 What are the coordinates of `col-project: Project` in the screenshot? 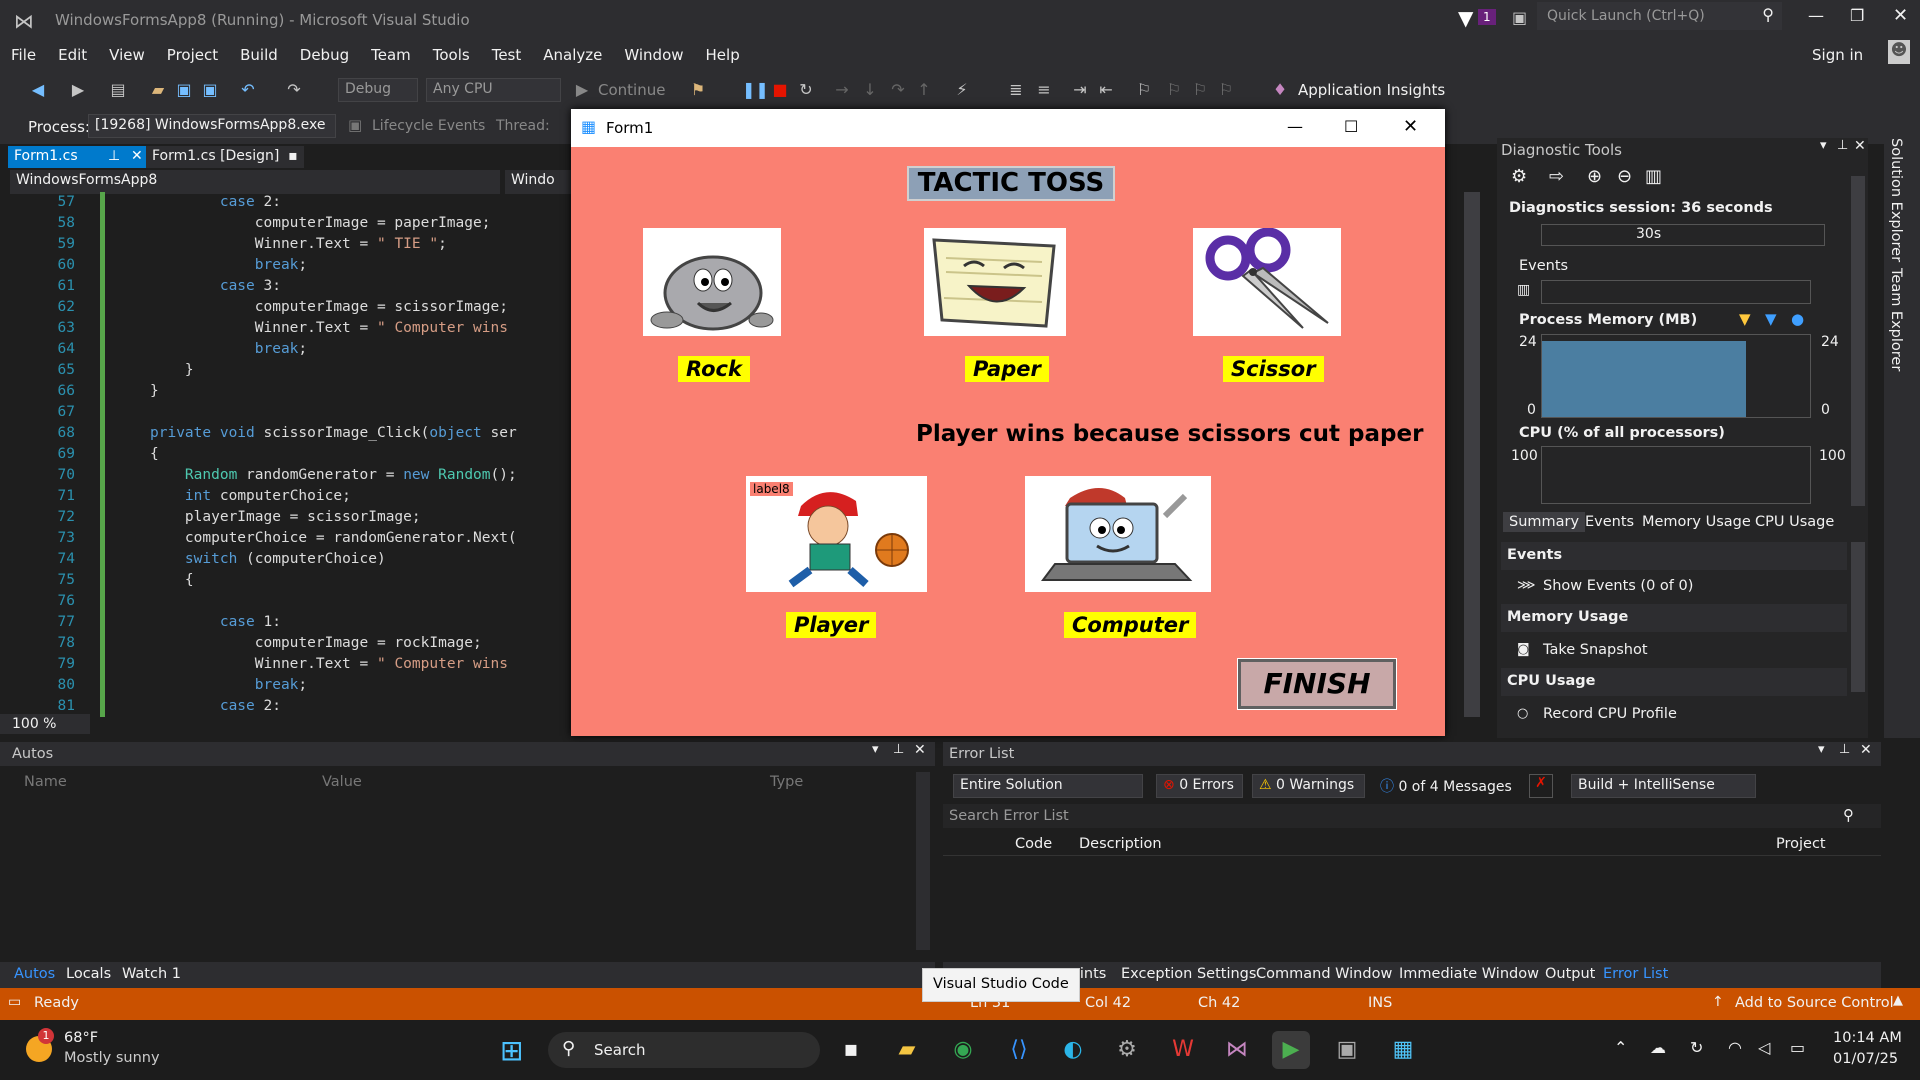 It's located at (1801, 844).